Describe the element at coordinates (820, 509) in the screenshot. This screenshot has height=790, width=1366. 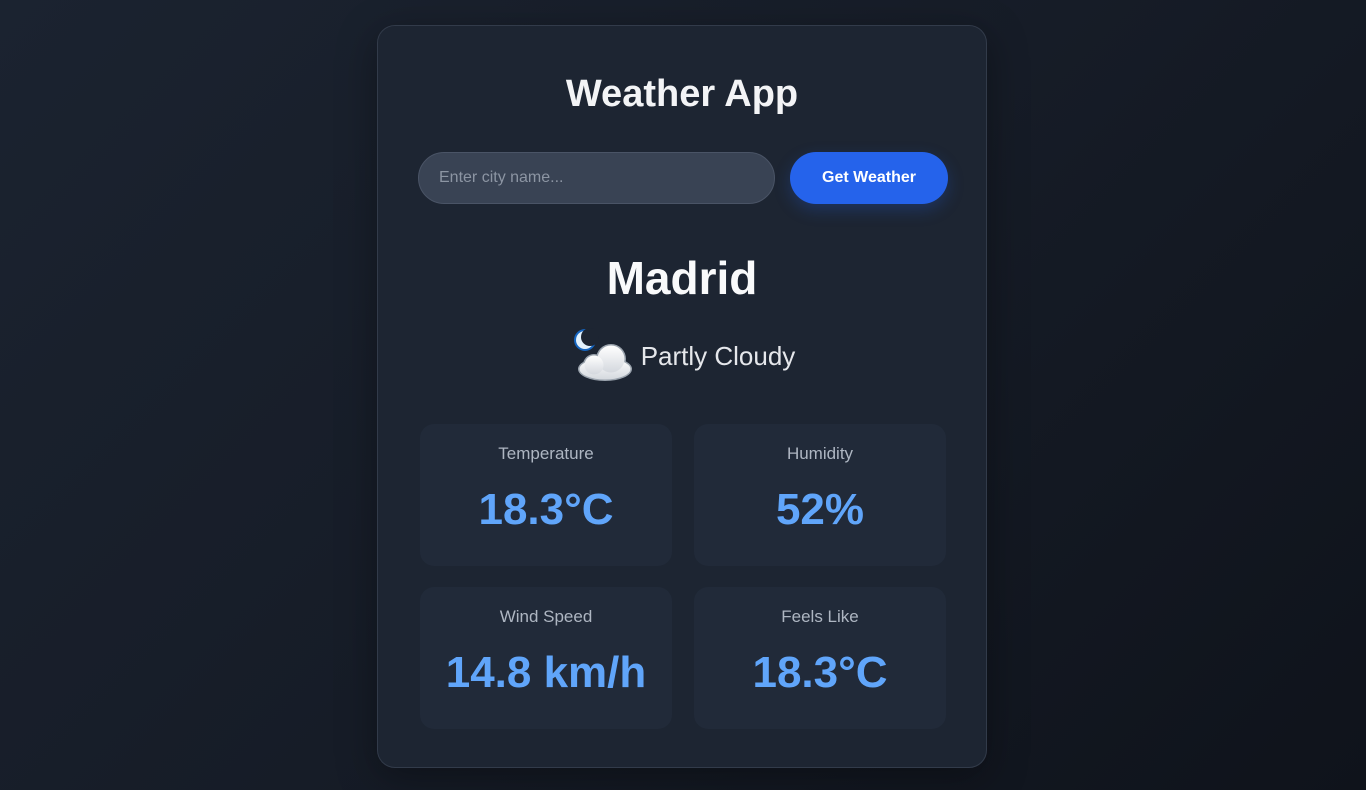
I see `humidity-value: 52%` at that location.